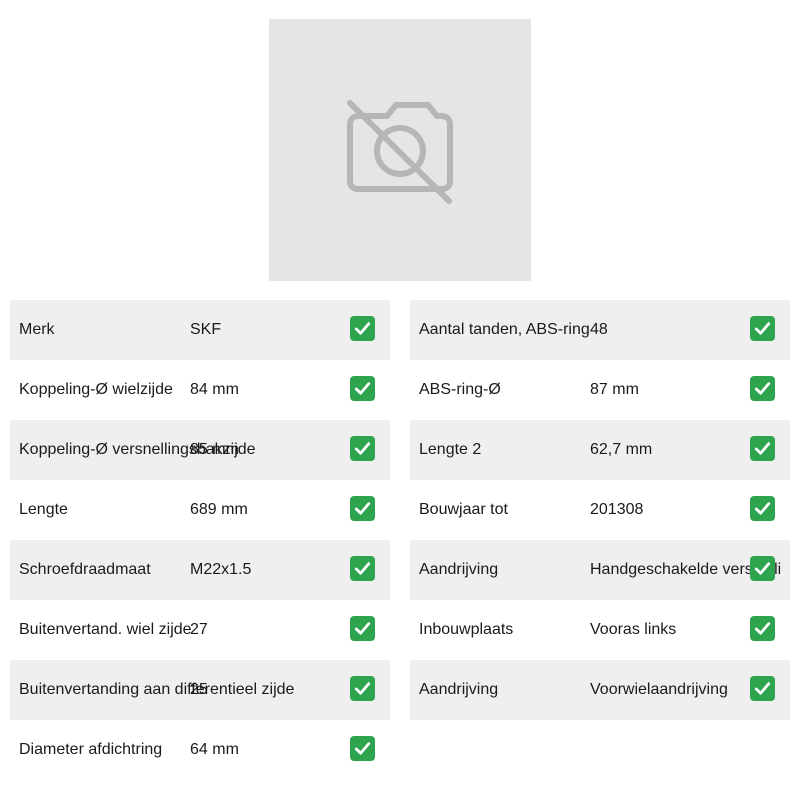 The image size is (800, 800). I want to click on spec-row: Aandrijving Handgeschakelde versnelli, so click(600, 570).